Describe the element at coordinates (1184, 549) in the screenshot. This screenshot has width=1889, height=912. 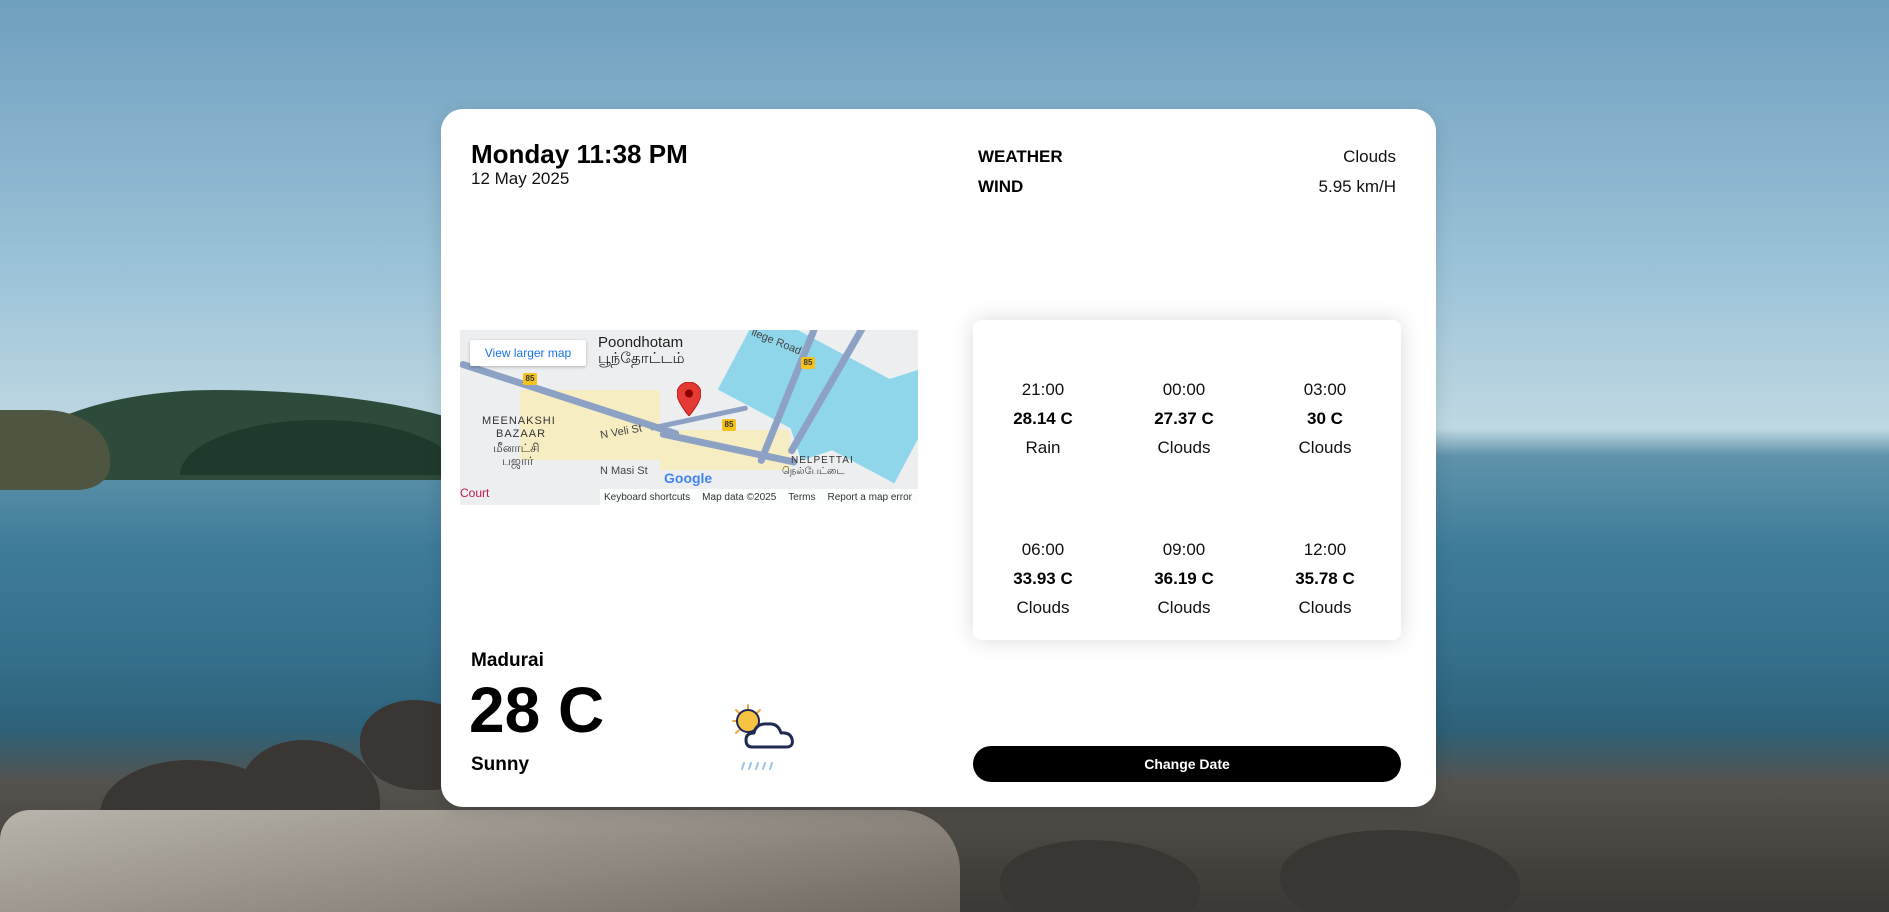
I see `forecast-time: 09:00` at that location.